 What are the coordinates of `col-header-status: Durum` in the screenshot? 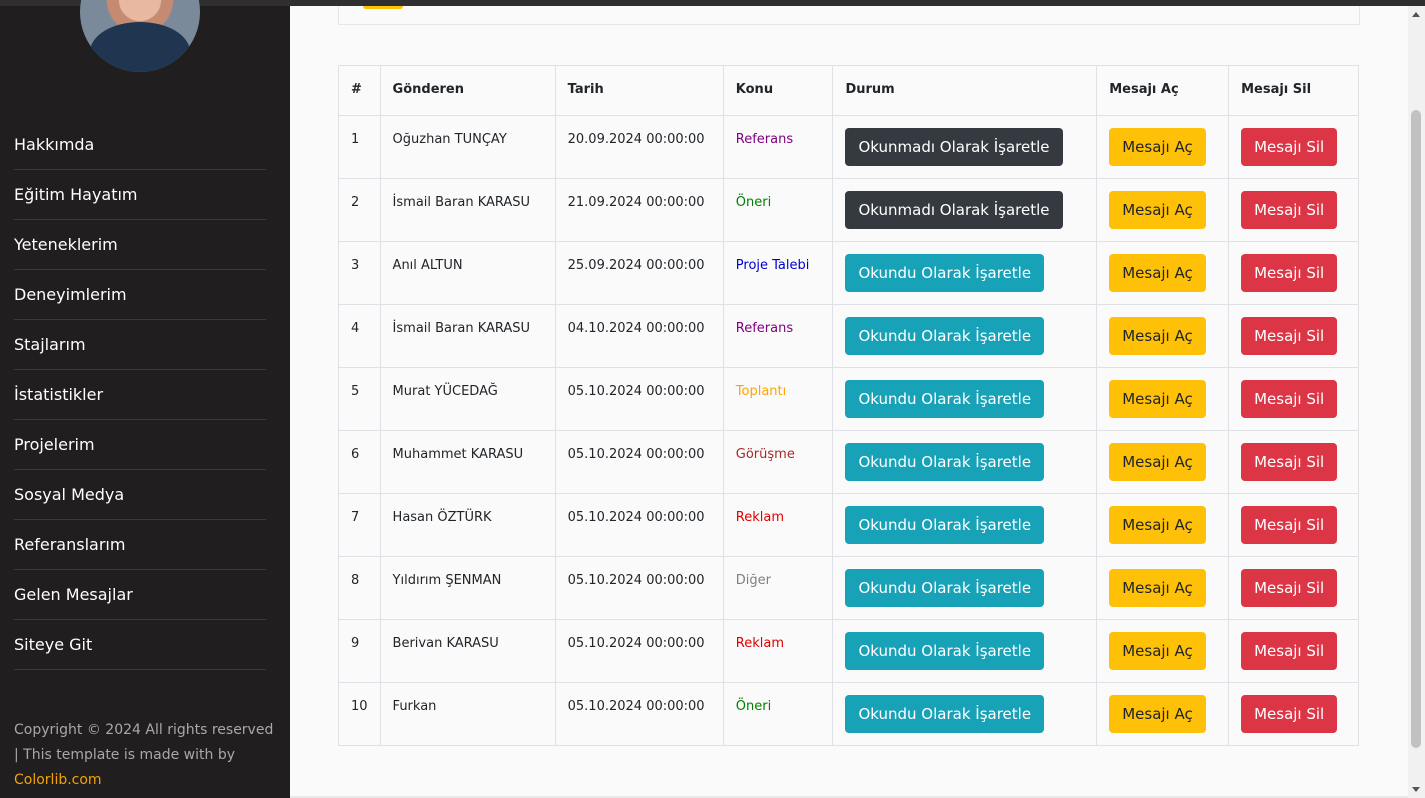 It's located at (965, 90).